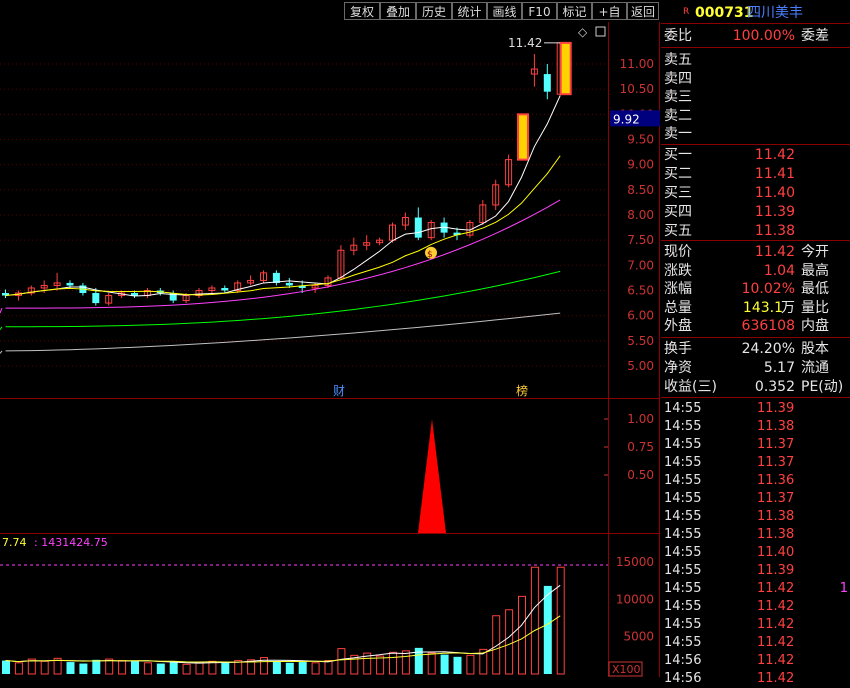 The width and height of the screenshot is (850, 688). What do you see at coordinates (678, 289) in the screenshot?
I see `quote-label: 涨幅` at bounding box center [678, 289].